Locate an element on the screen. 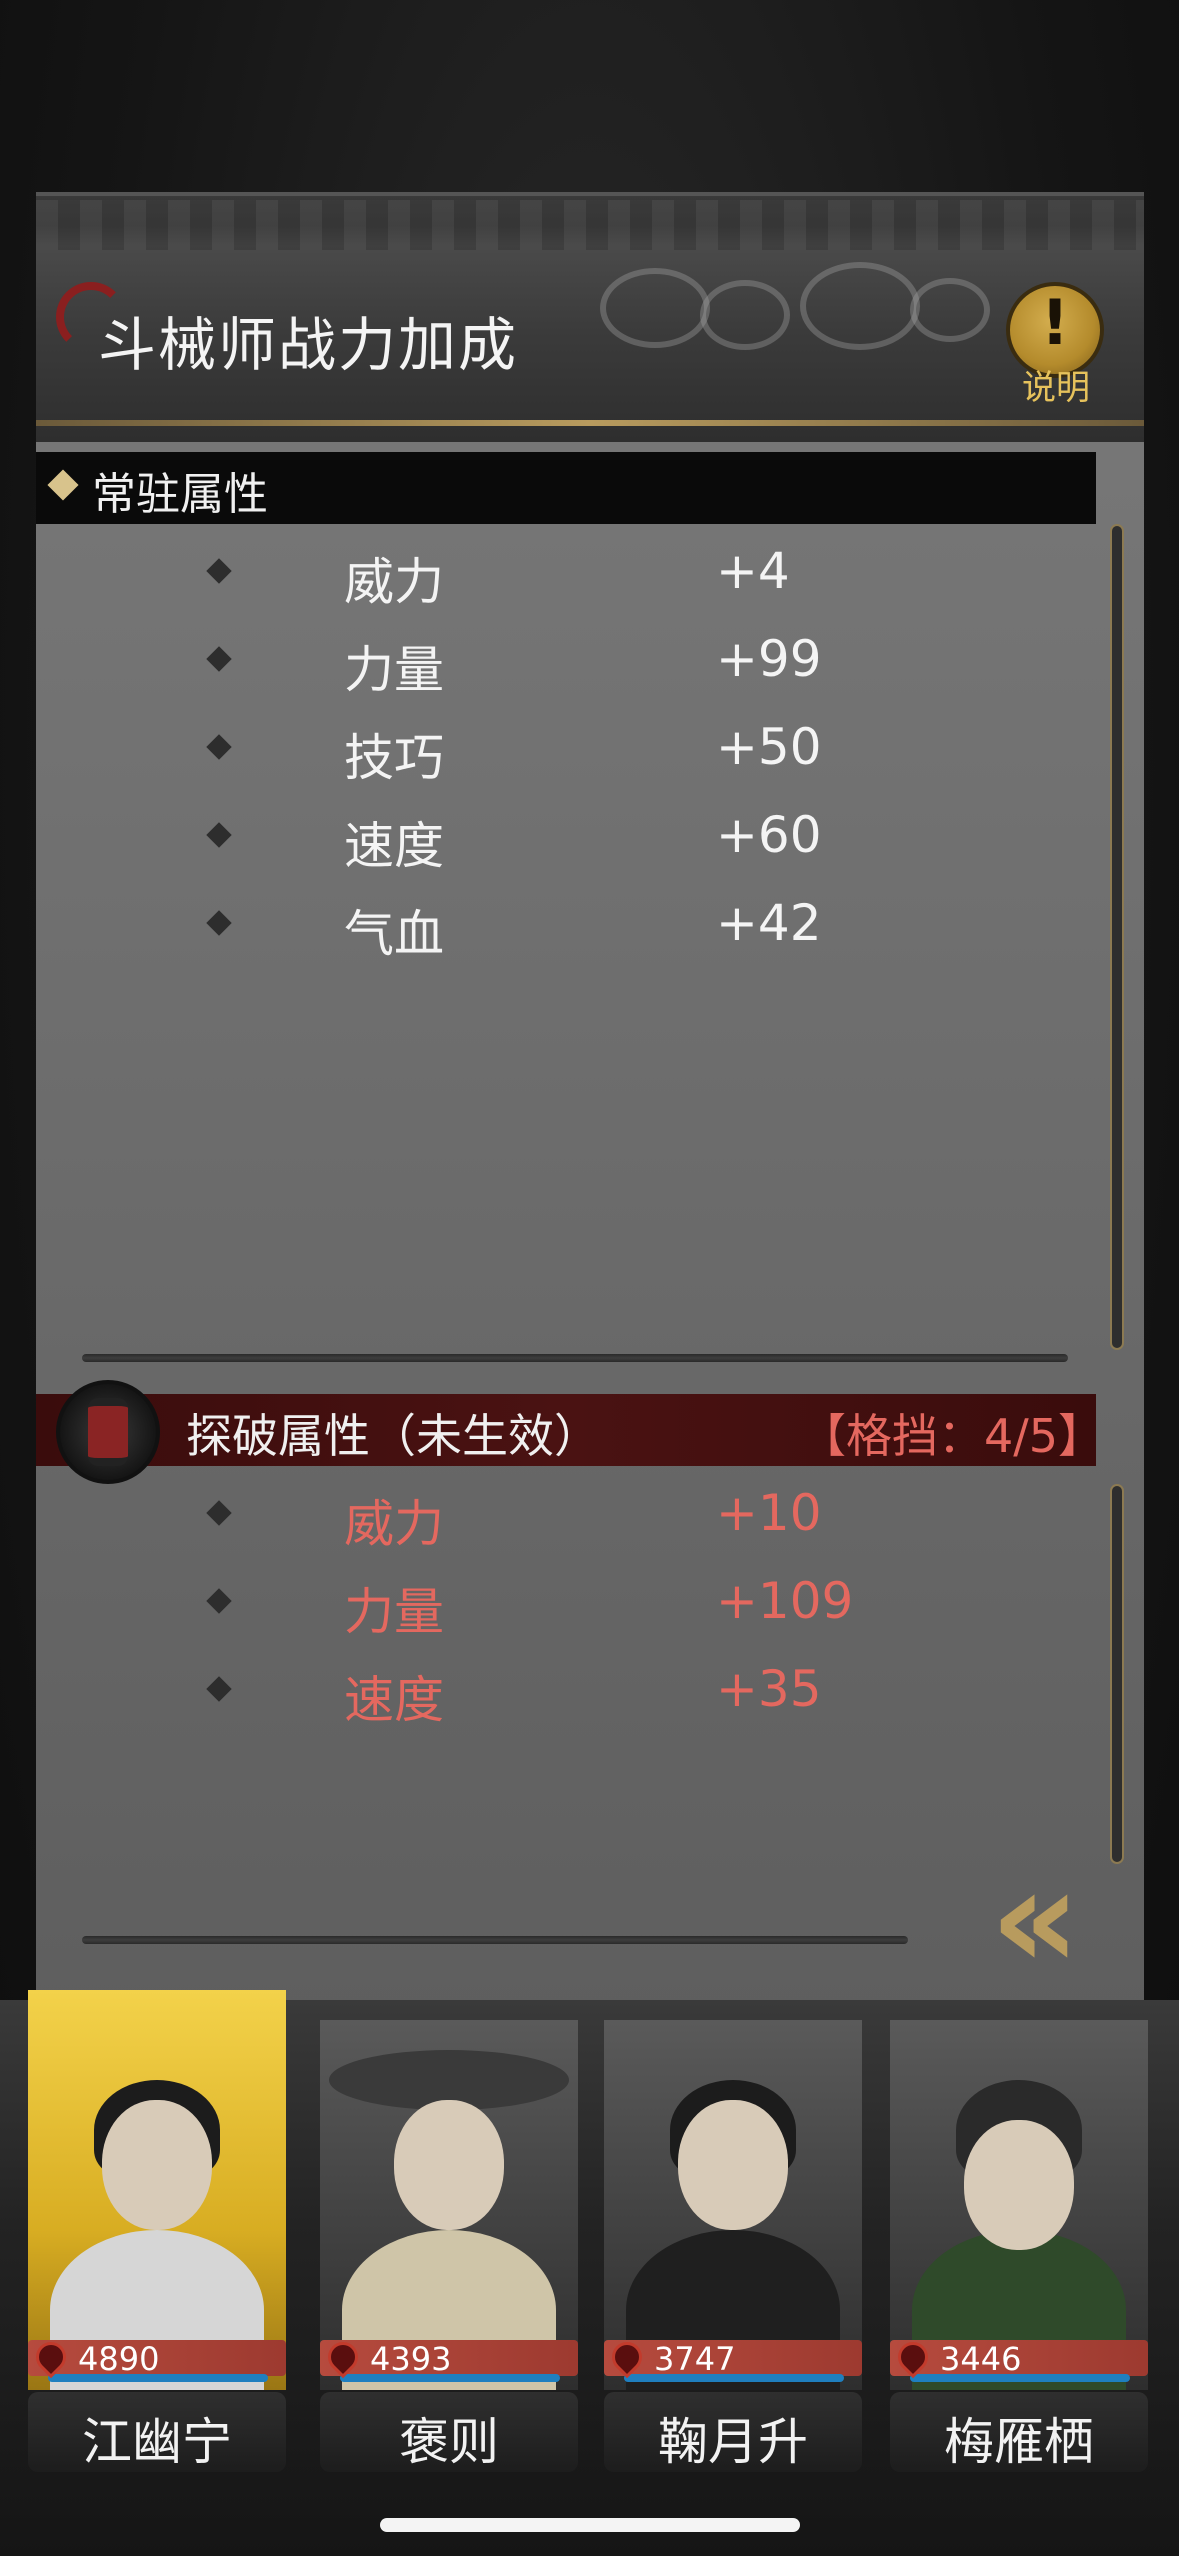 The width and height of the screenshot is (1179, 2556). character-card: 3446 梅雁栖 is located at coordinates (1019, 2235).